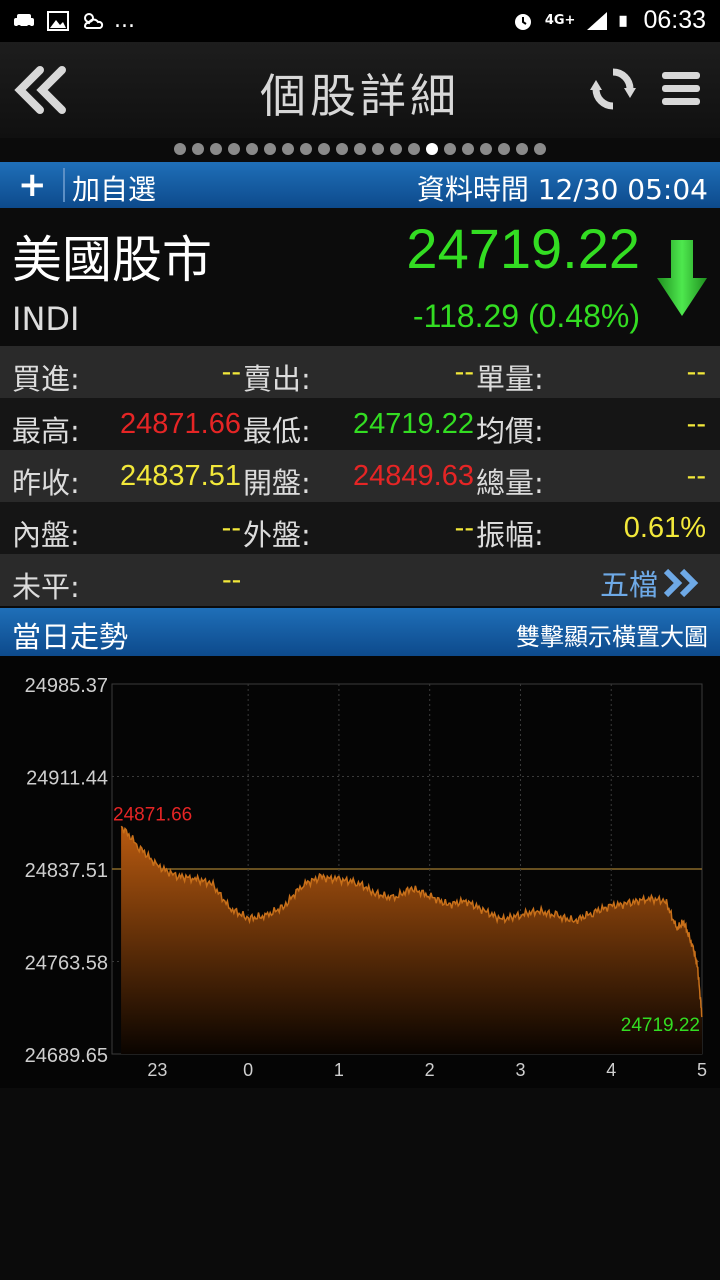 The image size is (720, 1280). Describe the element at coordinates (526, 316) in the screenshot. I see `price-change: -118.29 (0.48%)` at that location.